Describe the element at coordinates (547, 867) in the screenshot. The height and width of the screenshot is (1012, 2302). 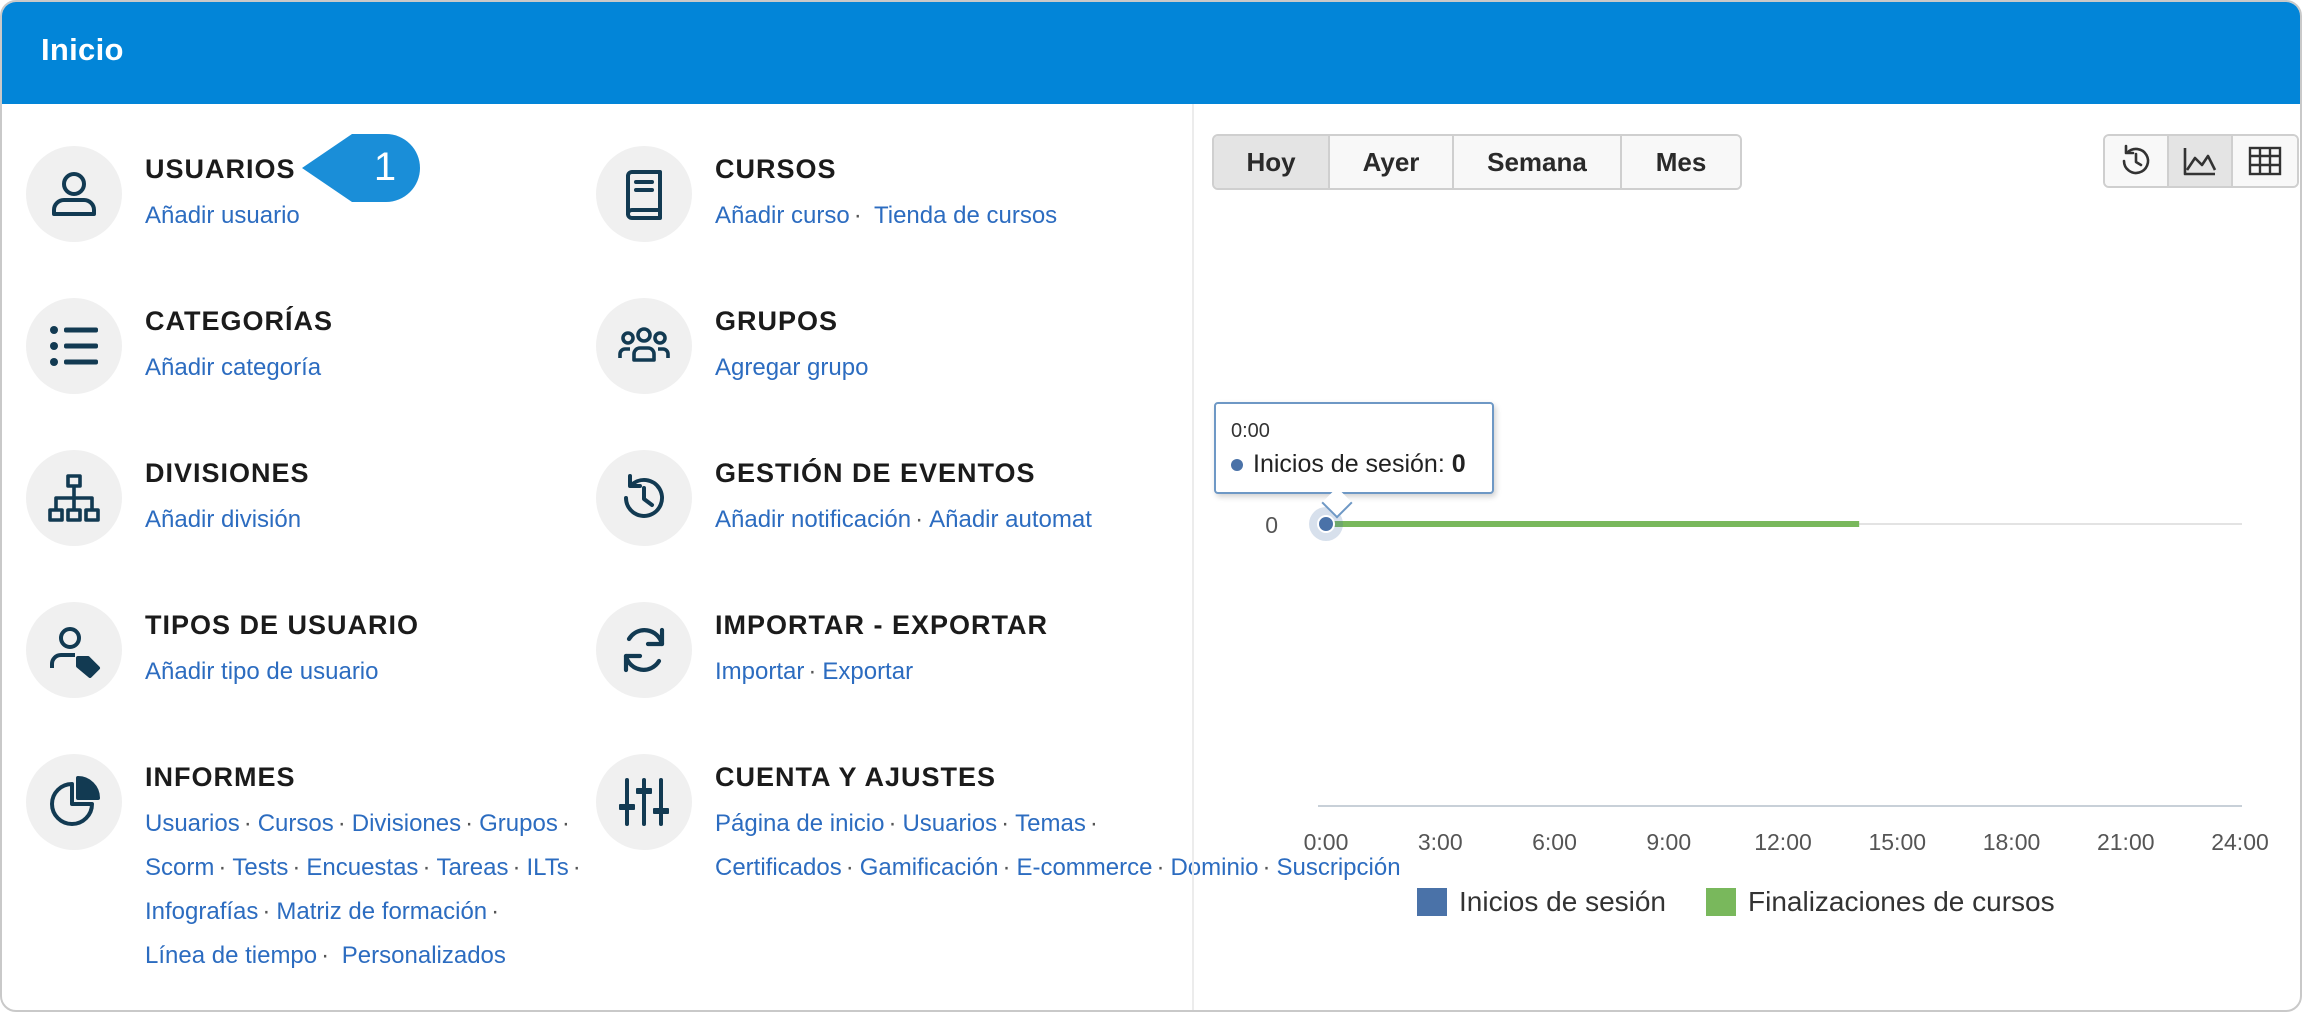
I see `link-report-ilts: ILTs` at that location.